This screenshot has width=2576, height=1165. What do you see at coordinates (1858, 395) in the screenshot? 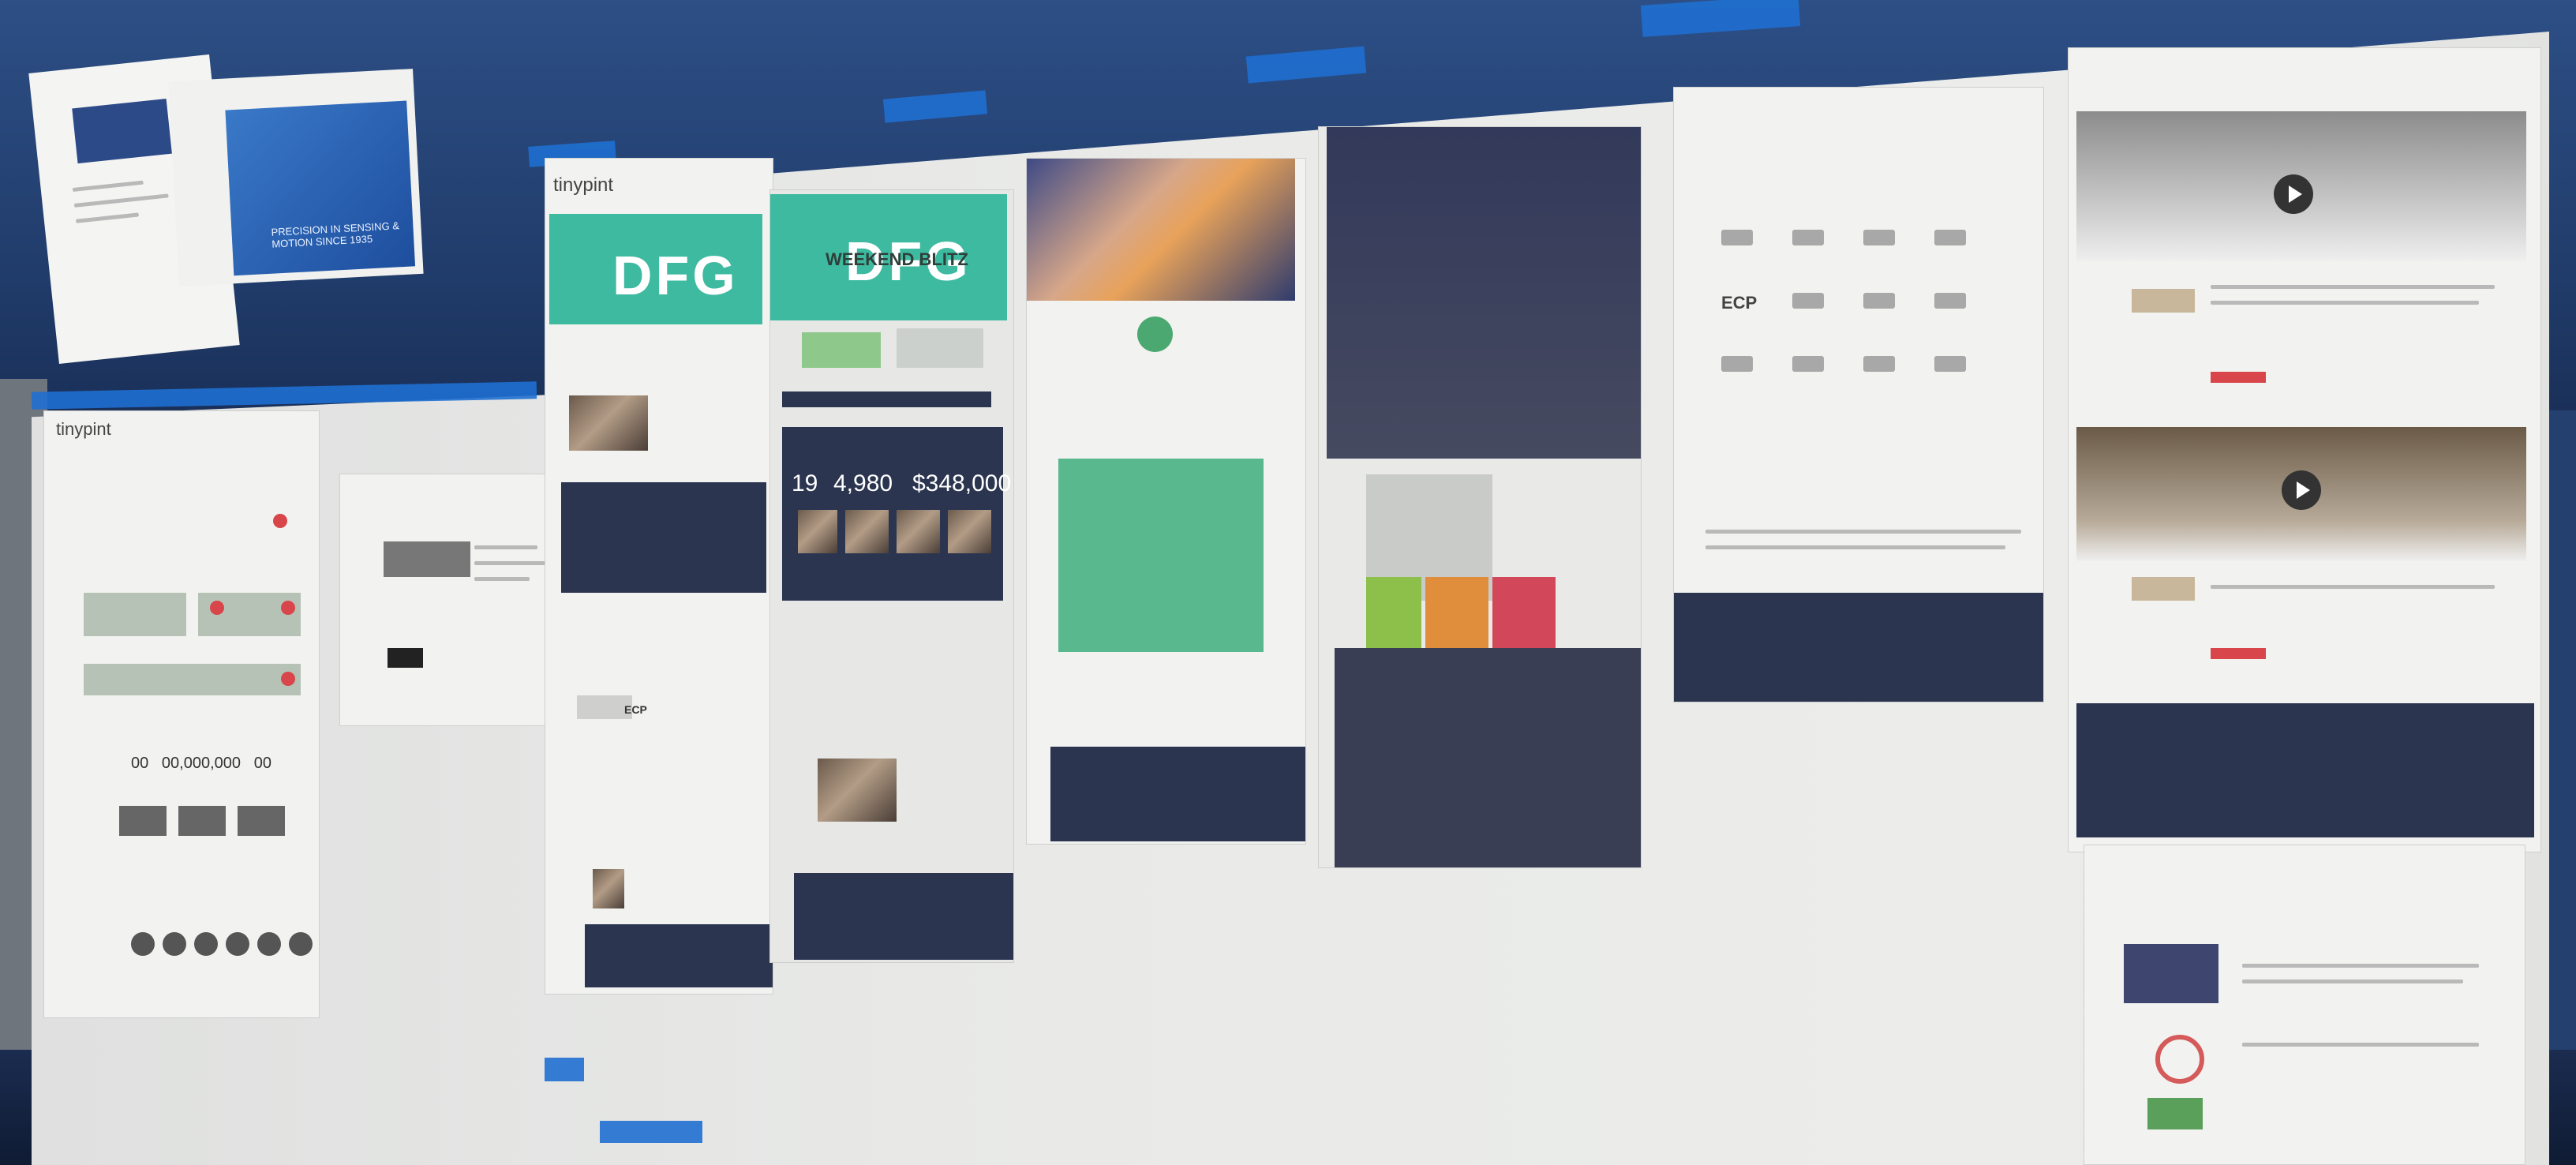
I see `clients-page: ECP` at bounding box center [1858, 395].